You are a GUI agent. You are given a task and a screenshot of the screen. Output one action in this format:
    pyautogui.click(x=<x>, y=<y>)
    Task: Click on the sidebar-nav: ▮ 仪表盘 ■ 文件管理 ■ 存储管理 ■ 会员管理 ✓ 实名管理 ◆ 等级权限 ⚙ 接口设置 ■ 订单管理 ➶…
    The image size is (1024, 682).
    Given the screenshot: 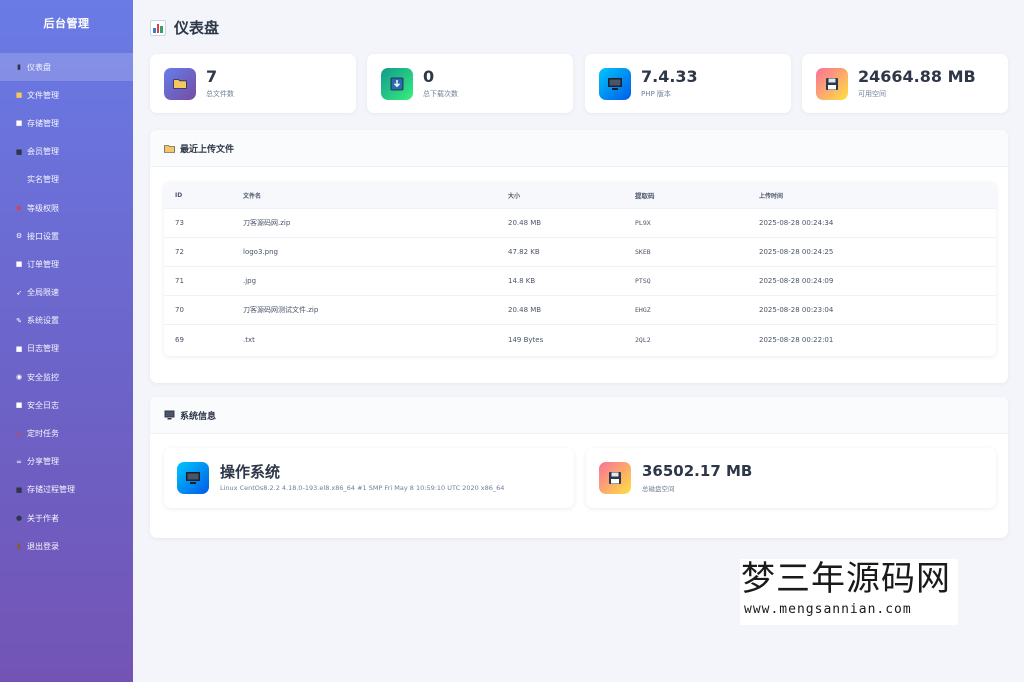 What is the action you would take?
    pyautogui.click(x=66, y=306)
    